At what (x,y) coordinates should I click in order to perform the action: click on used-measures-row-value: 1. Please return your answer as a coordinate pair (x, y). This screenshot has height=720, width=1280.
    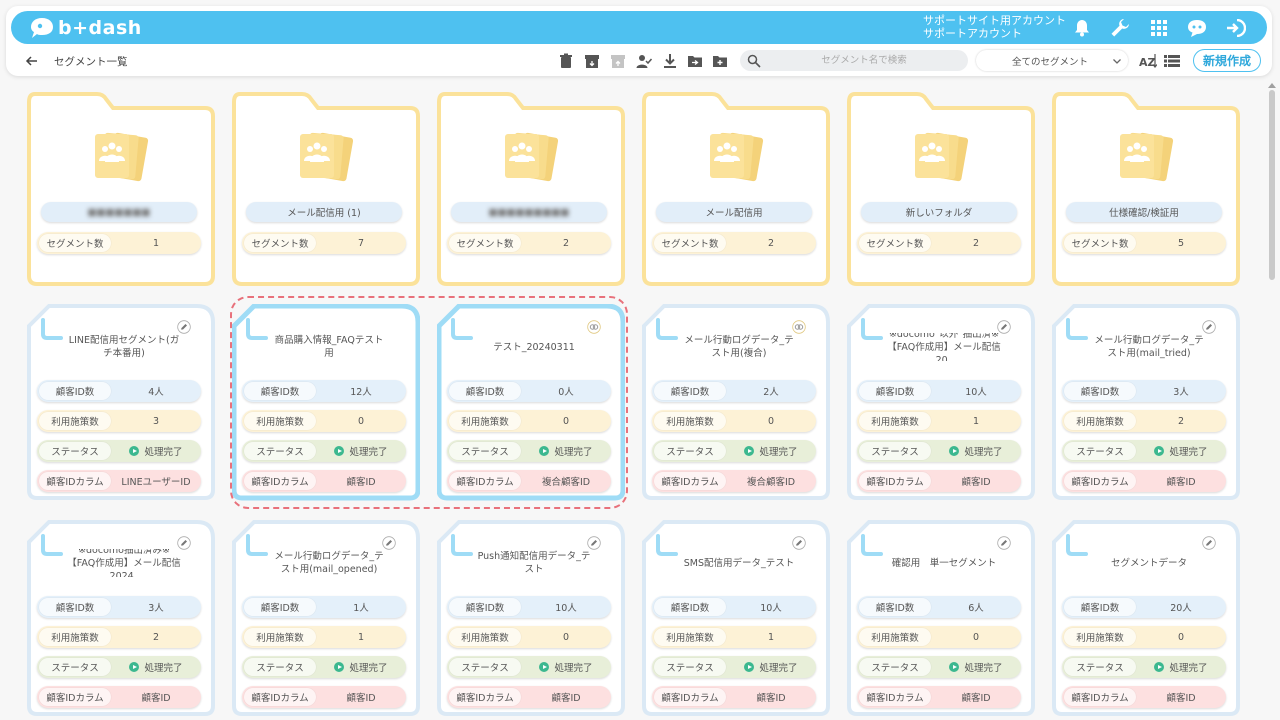
    Looking at the image, I should click on (771, 637).